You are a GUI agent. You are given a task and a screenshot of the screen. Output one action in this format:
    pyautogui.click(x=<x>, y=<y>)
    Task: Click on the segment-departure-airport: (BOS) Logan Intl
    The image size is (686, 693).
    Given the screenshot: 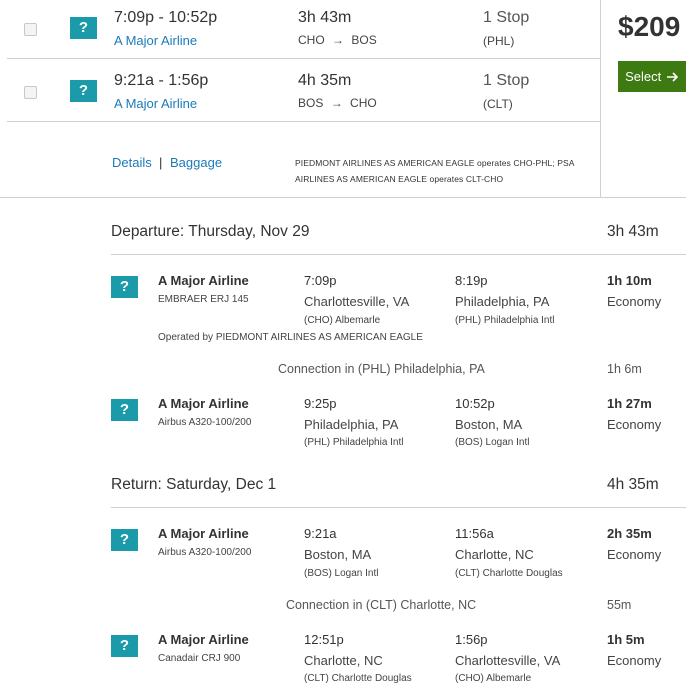 What is the action you would take?
    pyautogui.click(x=341, y=573)
    